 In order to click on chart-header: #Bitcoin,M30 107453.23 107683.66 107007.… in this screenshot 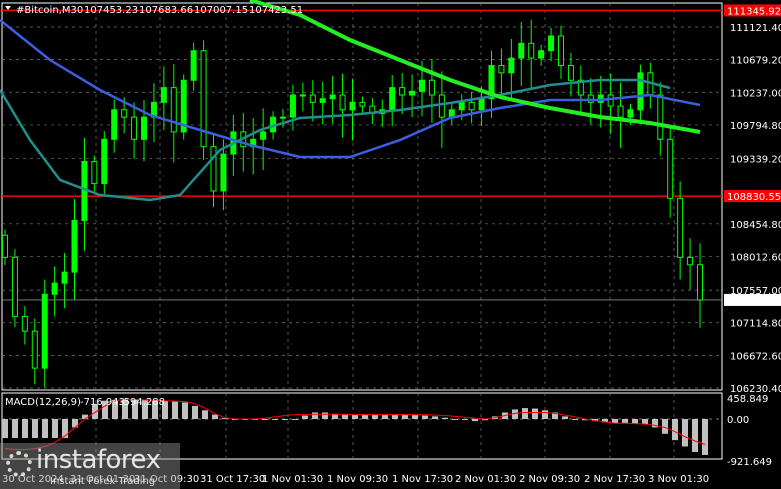, I will do `click(154, 10)`.